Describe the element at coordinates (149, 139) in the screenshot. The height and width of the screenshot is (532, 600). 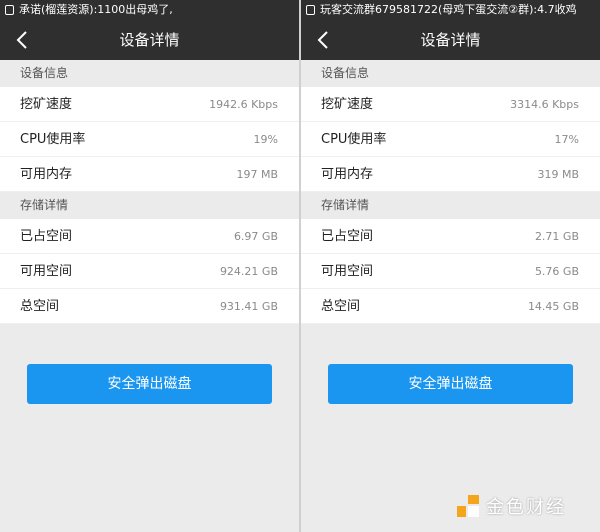
I see `cpu-usage-row: CPU使用率 19%` at that location.